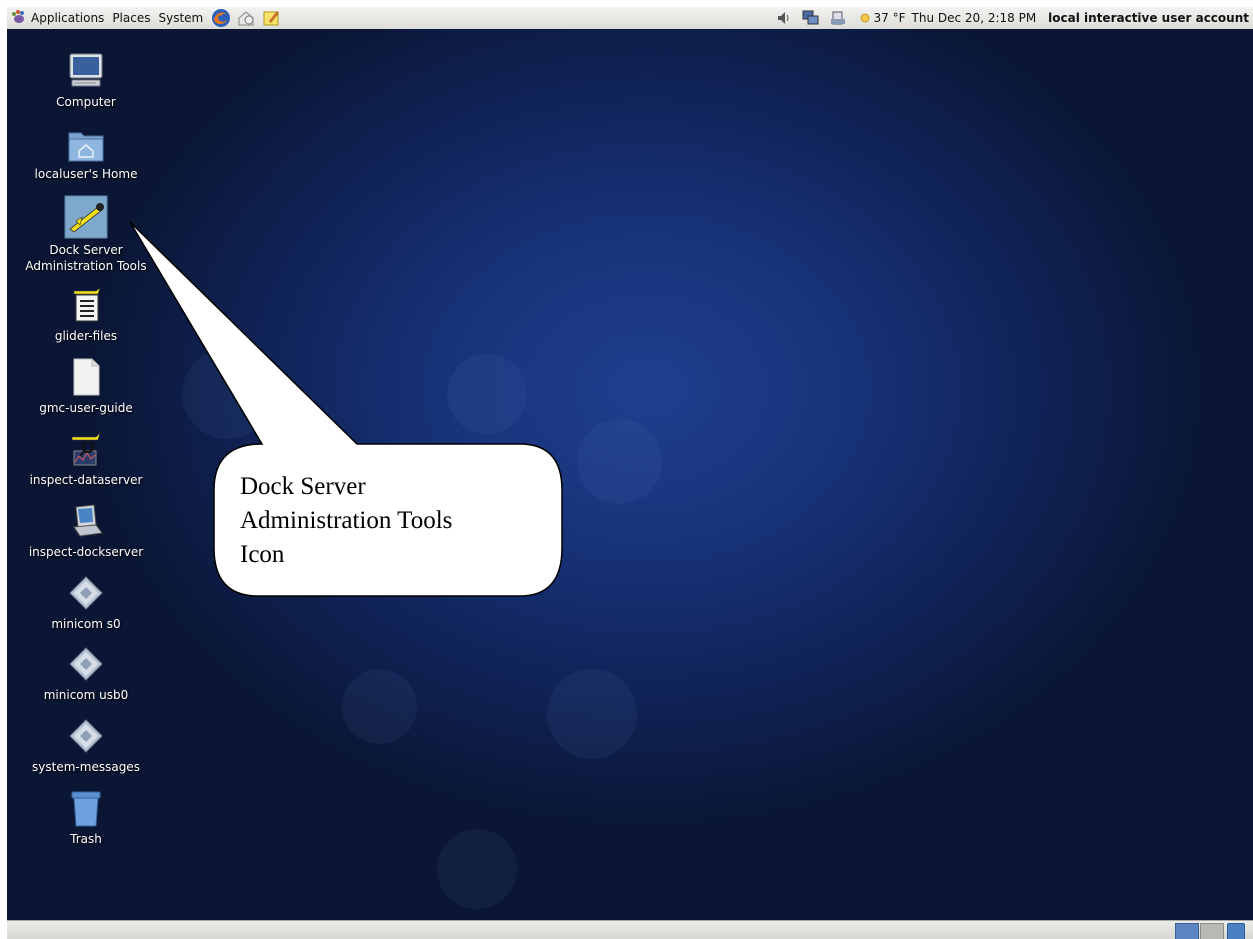  What do you see at coordinates (262, 554) in the screenshot?
I see `callout-line: Icon` at bounding box center [262, 554].